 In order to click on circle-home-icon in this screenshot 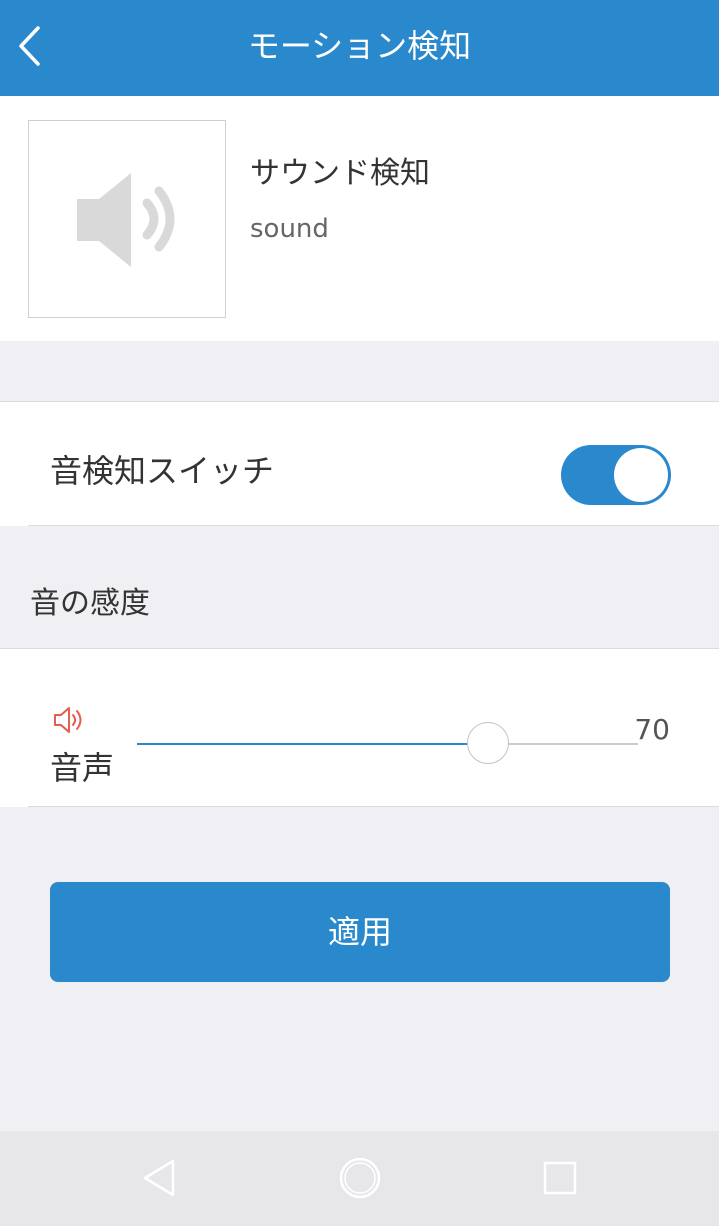, I will do `click(360, 1178)`.